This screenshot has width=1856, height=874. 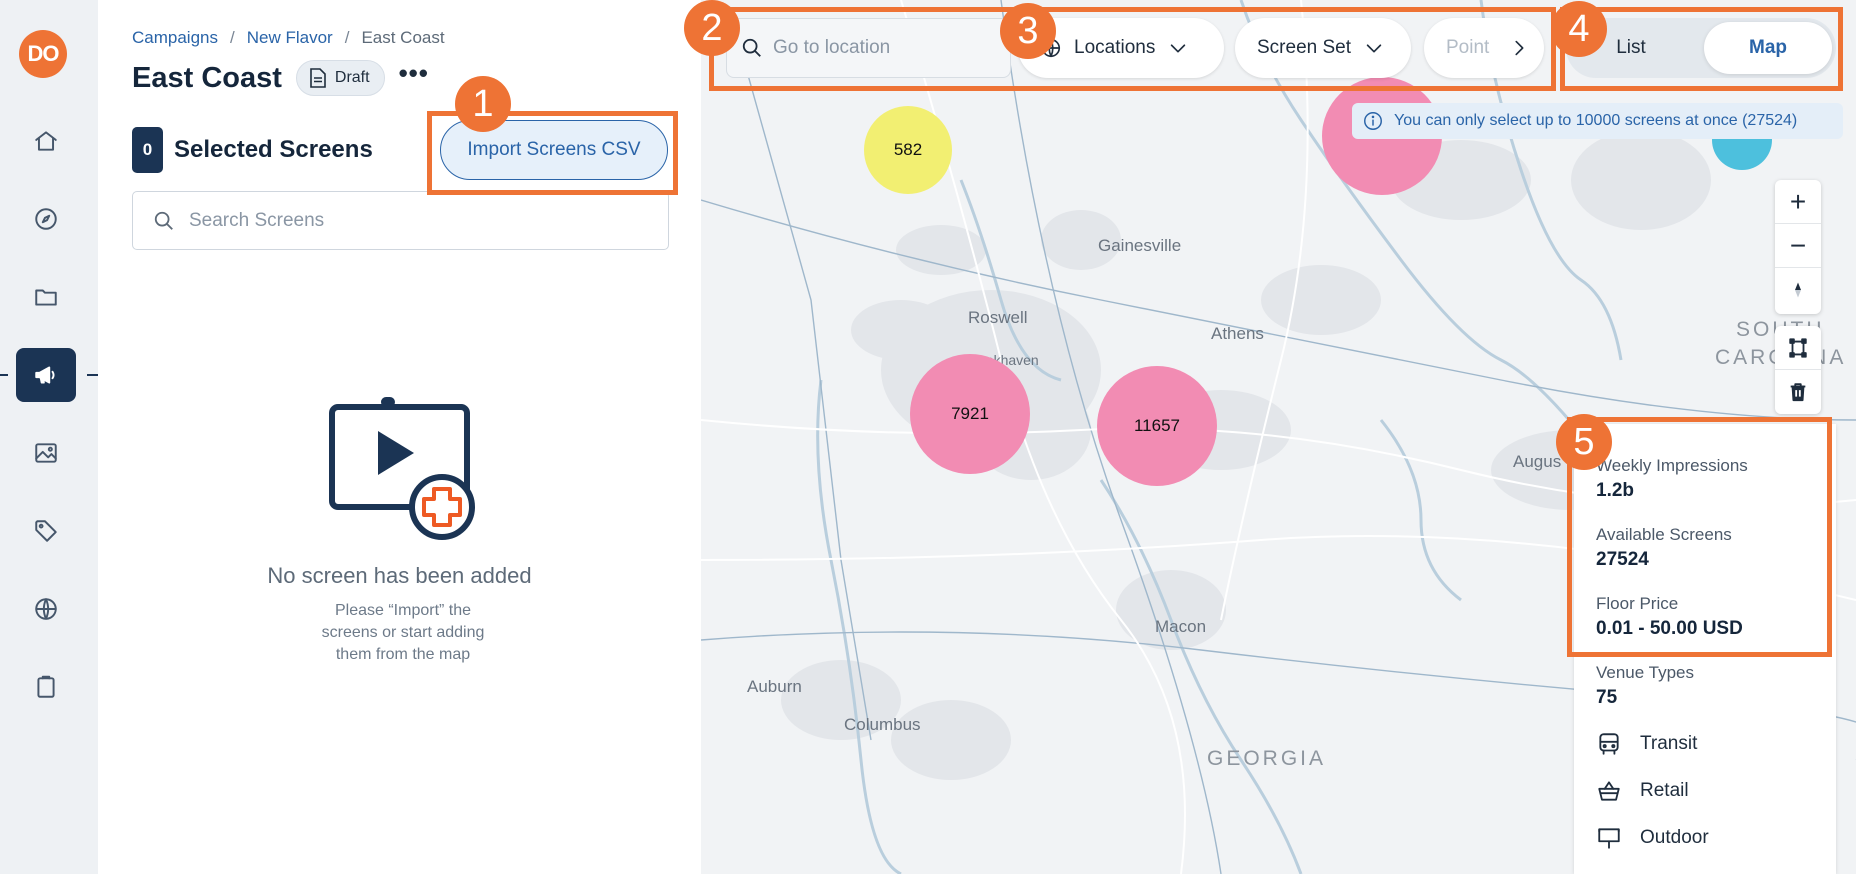 I want to click on callout-number: 5, so click(x=1584, y=442).